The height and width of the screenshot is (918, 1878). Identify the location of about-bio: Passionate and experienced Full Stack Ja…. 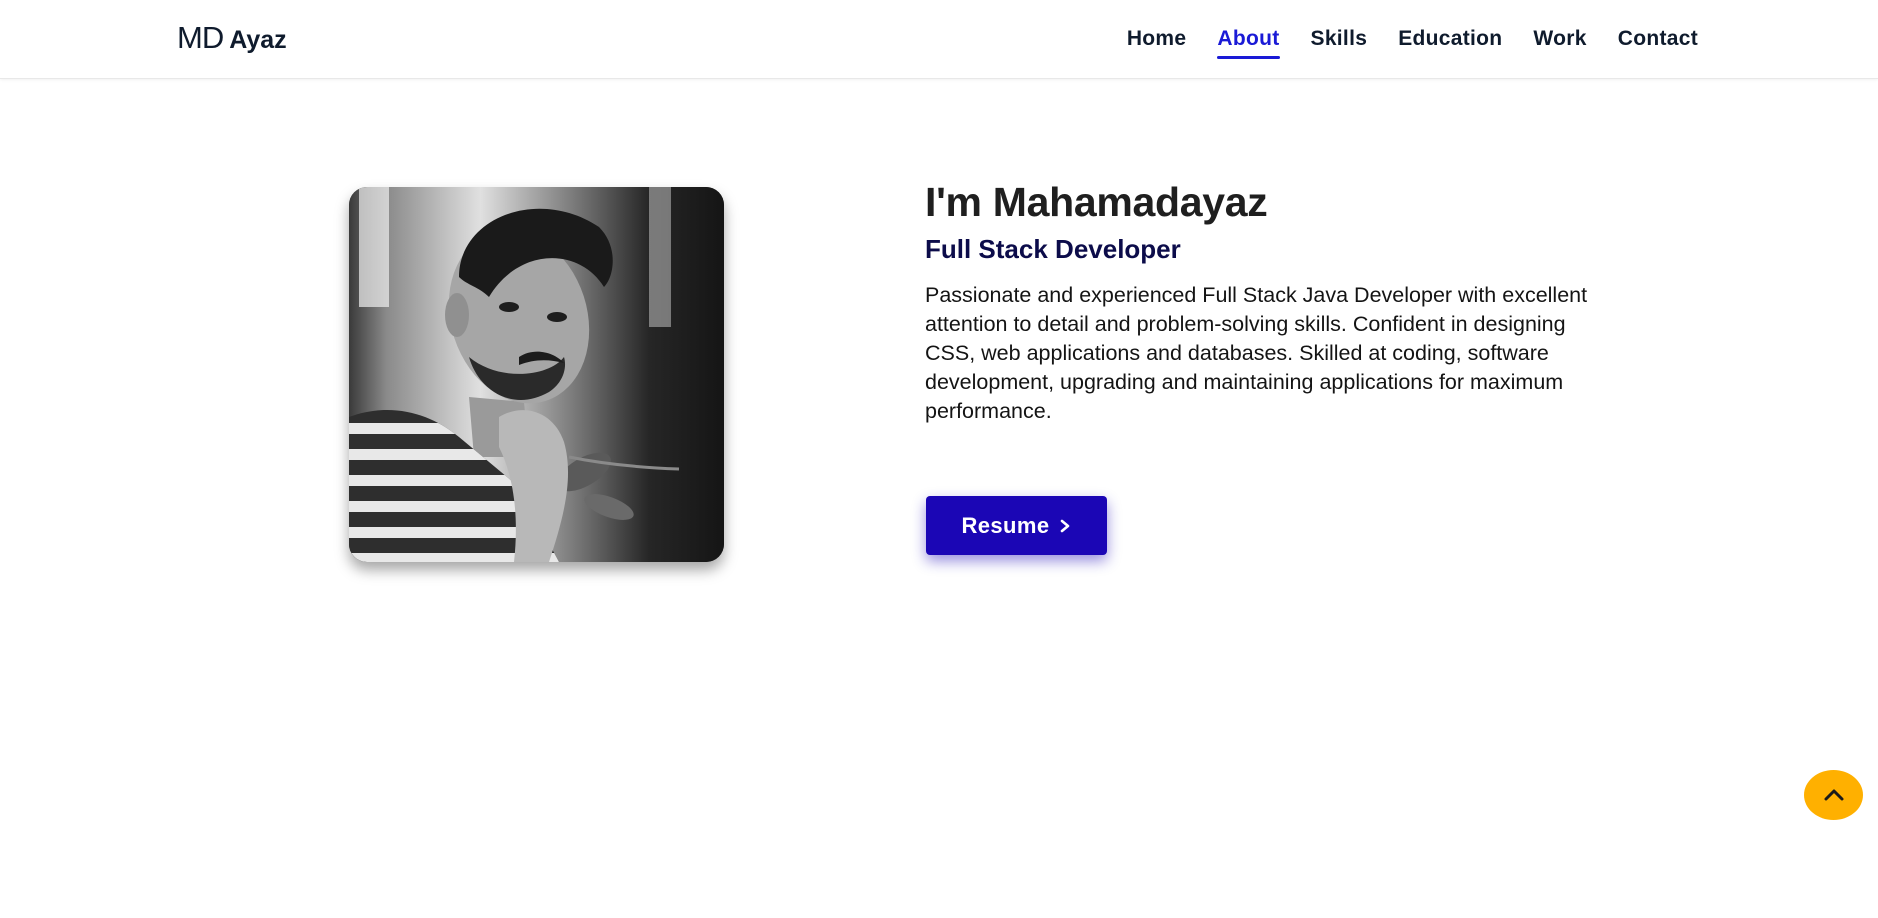
(1256, 353).